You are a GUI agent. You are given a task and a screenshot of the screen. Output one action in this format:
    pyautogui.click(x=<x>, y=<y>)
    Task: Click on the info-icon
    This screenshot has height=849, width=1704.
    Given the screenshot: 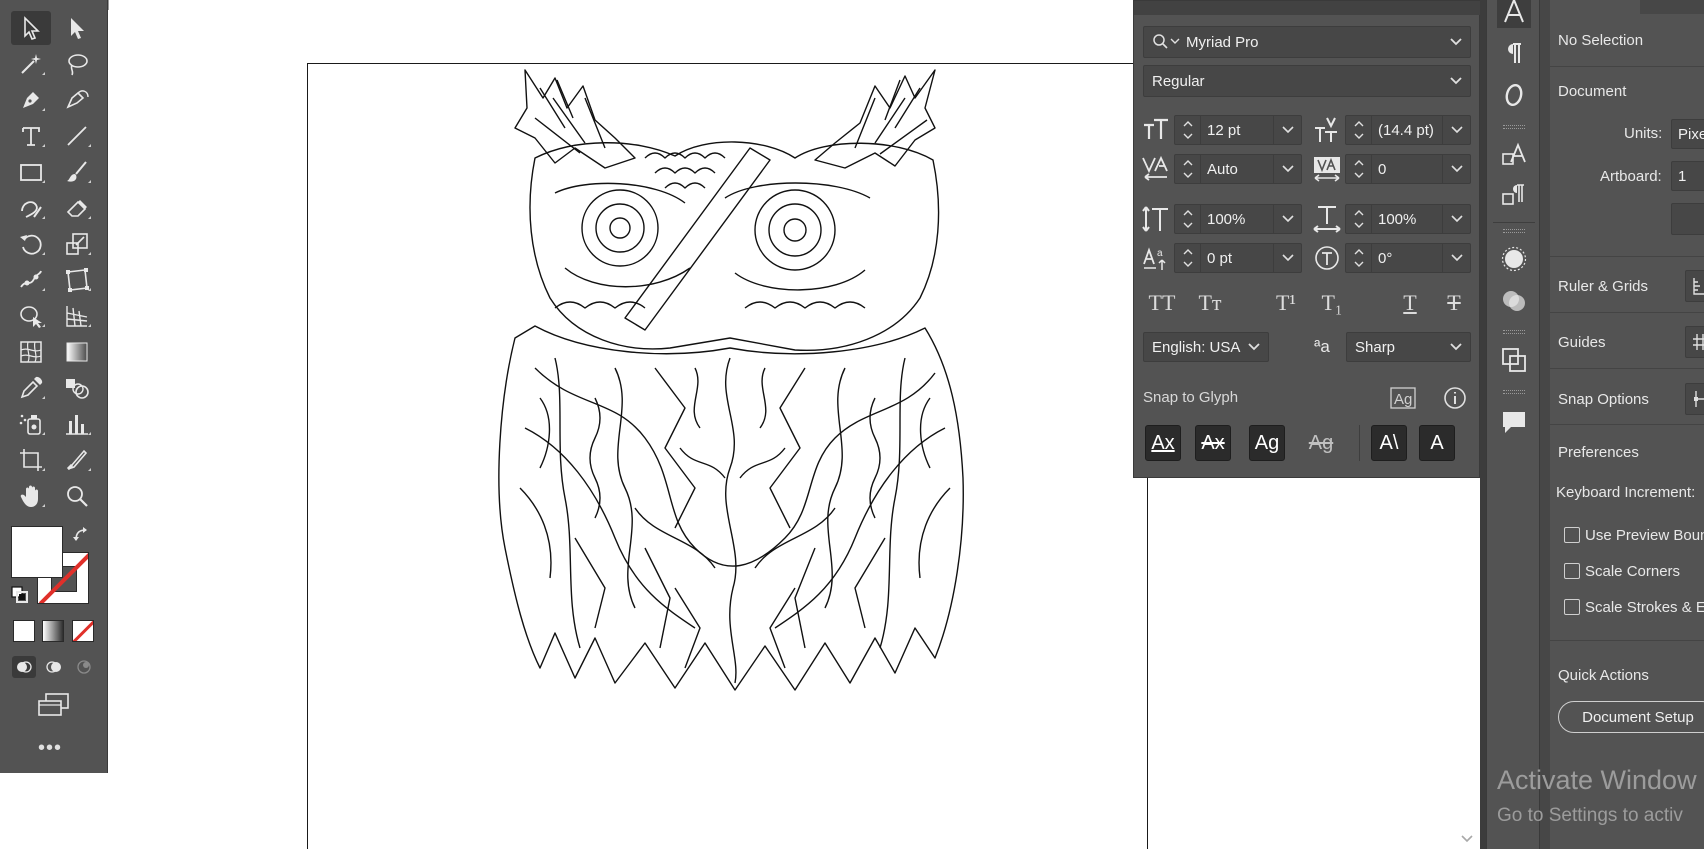 What is the action you would take?
    pyautogui.click(x=1455, y=398)
    